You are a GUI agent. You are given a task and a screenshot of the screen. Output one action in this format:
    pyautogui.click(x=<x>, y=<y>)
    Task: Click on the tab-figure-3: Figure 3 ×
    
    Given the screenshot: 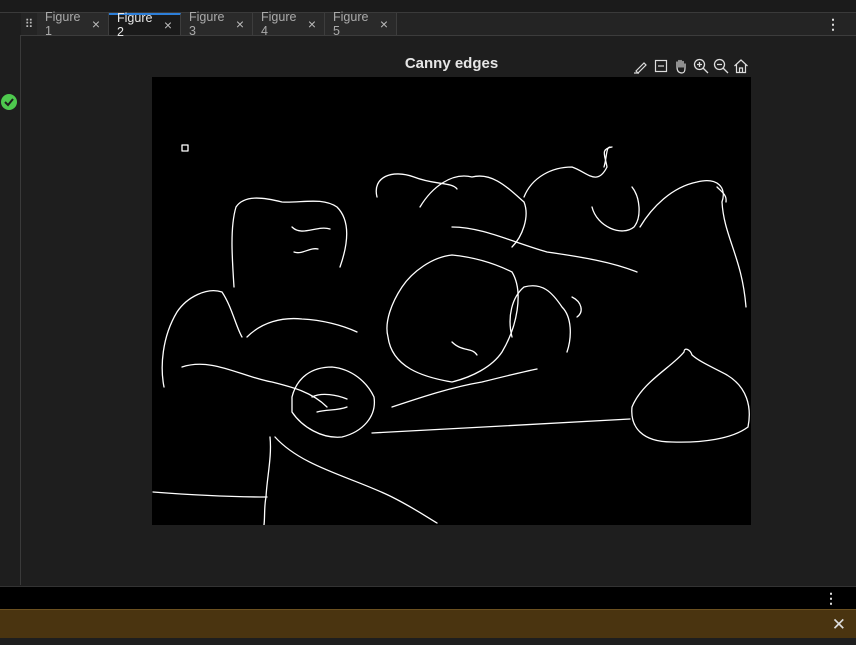 What is the action you would take?
    pyautogui.click(x=217, y=24)
    